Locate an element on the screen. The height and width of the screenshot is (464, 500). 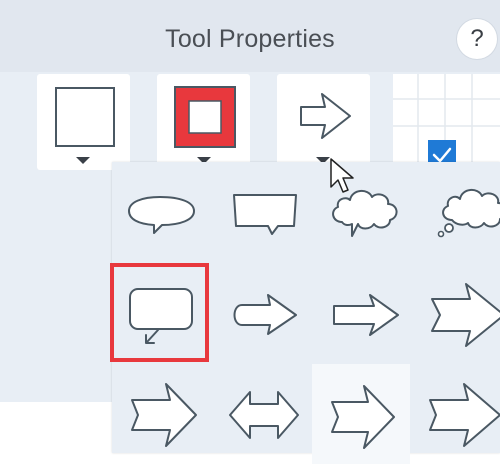
fill-color-button is located at coordinates (83, 122).